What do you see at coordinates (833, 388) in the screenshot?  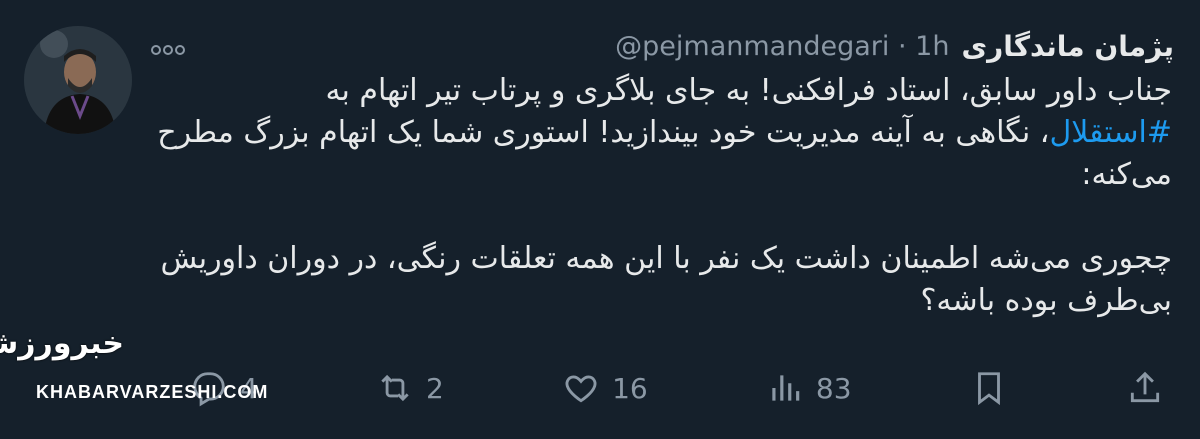 I see `views-count: 83` at bounding box center [833, 388].